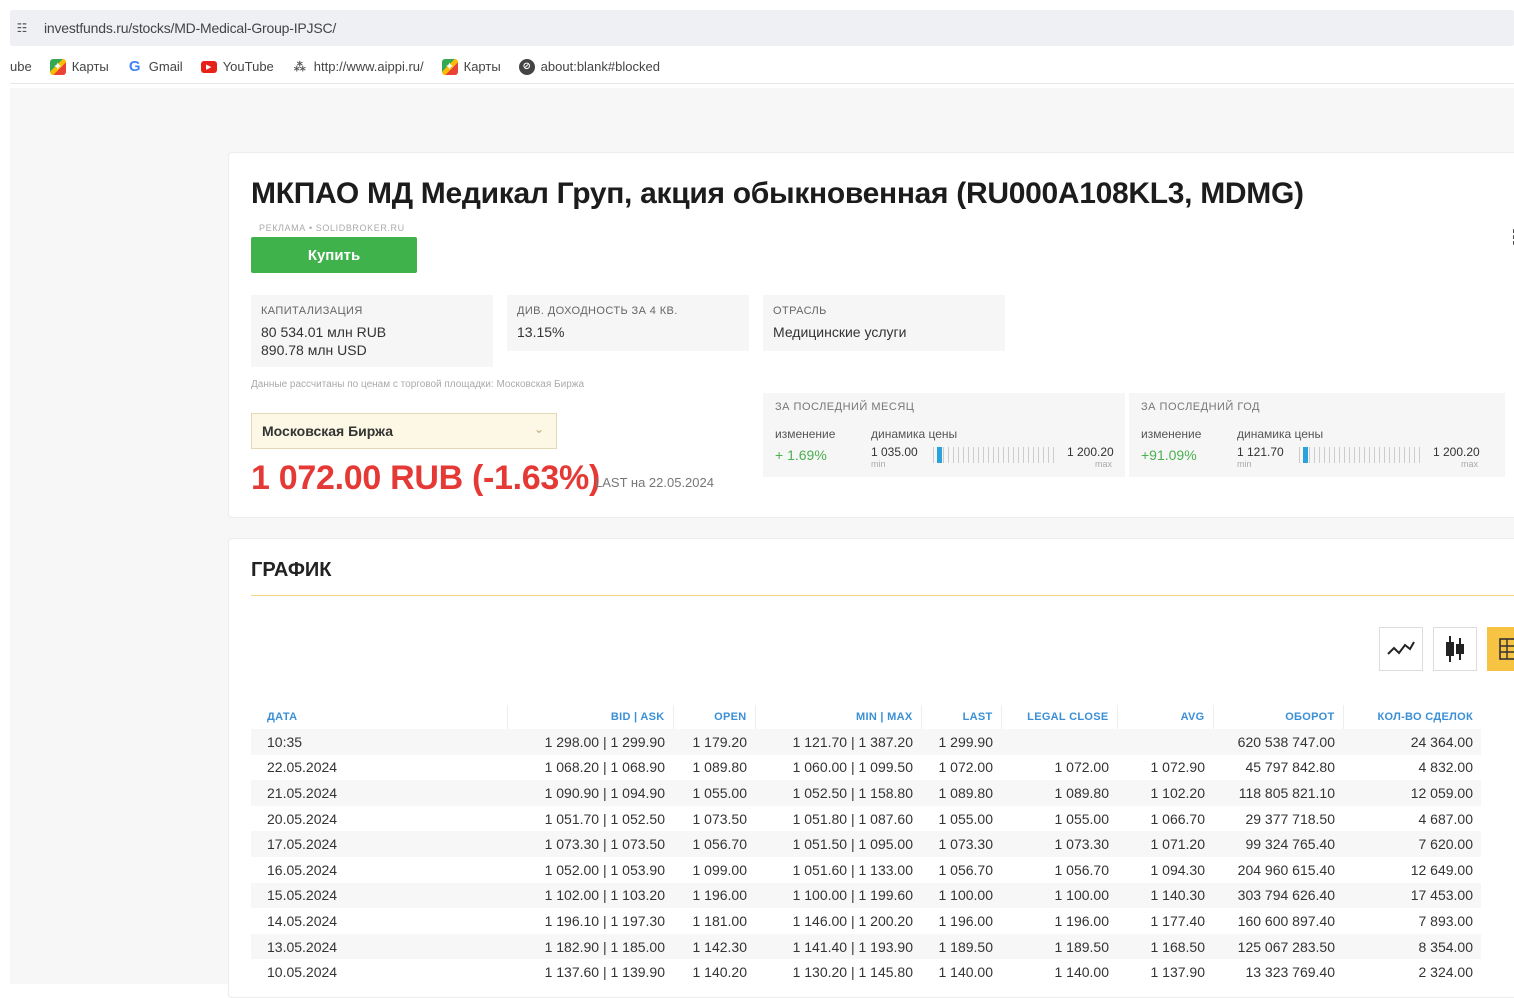 This screenshot has width=1514, height=998. What do you see at coordinates (1171, 434) in the screenshot?
I see `year-change-label: изменение` at bounding box center [1171, 434].